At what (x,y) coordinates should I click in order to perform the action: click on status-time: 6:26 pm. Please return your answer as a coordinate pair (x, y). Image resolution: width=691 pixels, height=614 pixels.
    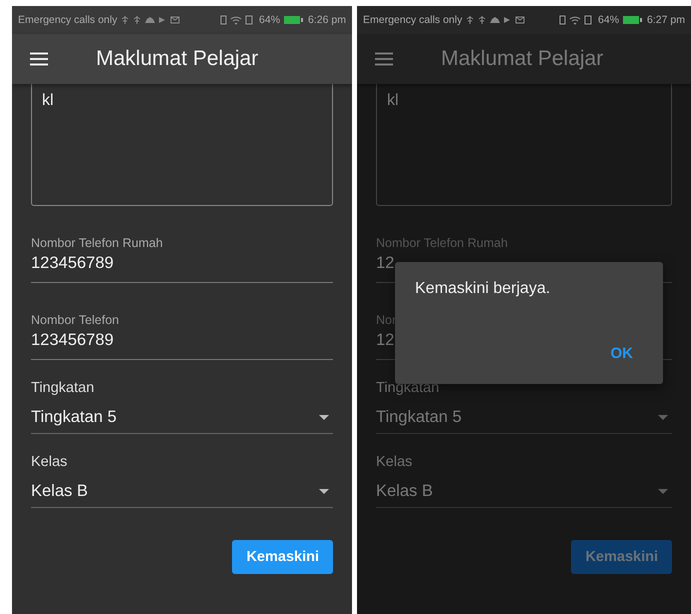
    Looking at the image, I should click on (327, 20).